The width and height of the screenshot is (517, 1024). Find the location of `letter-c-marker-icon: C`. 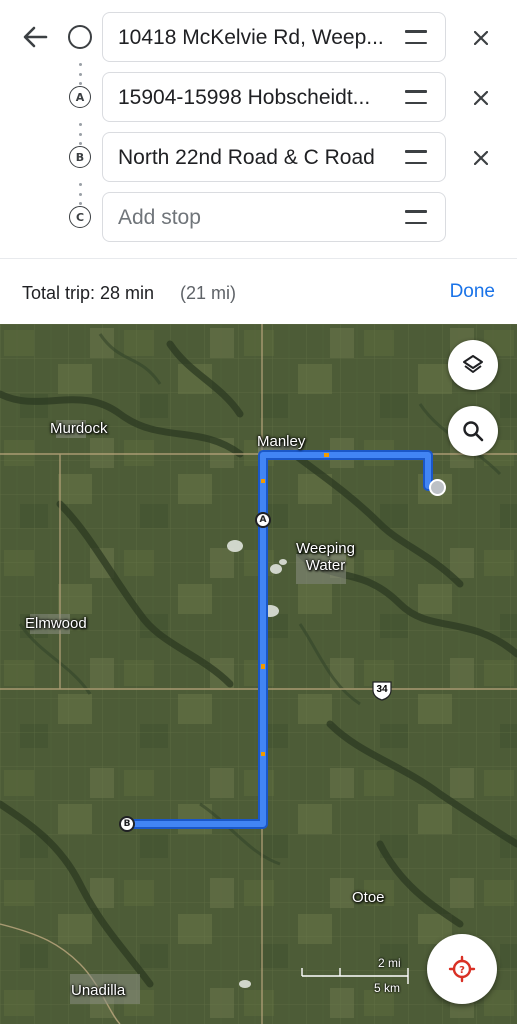

letter-c-marker-icon: C is located at coordinates (80, 217).